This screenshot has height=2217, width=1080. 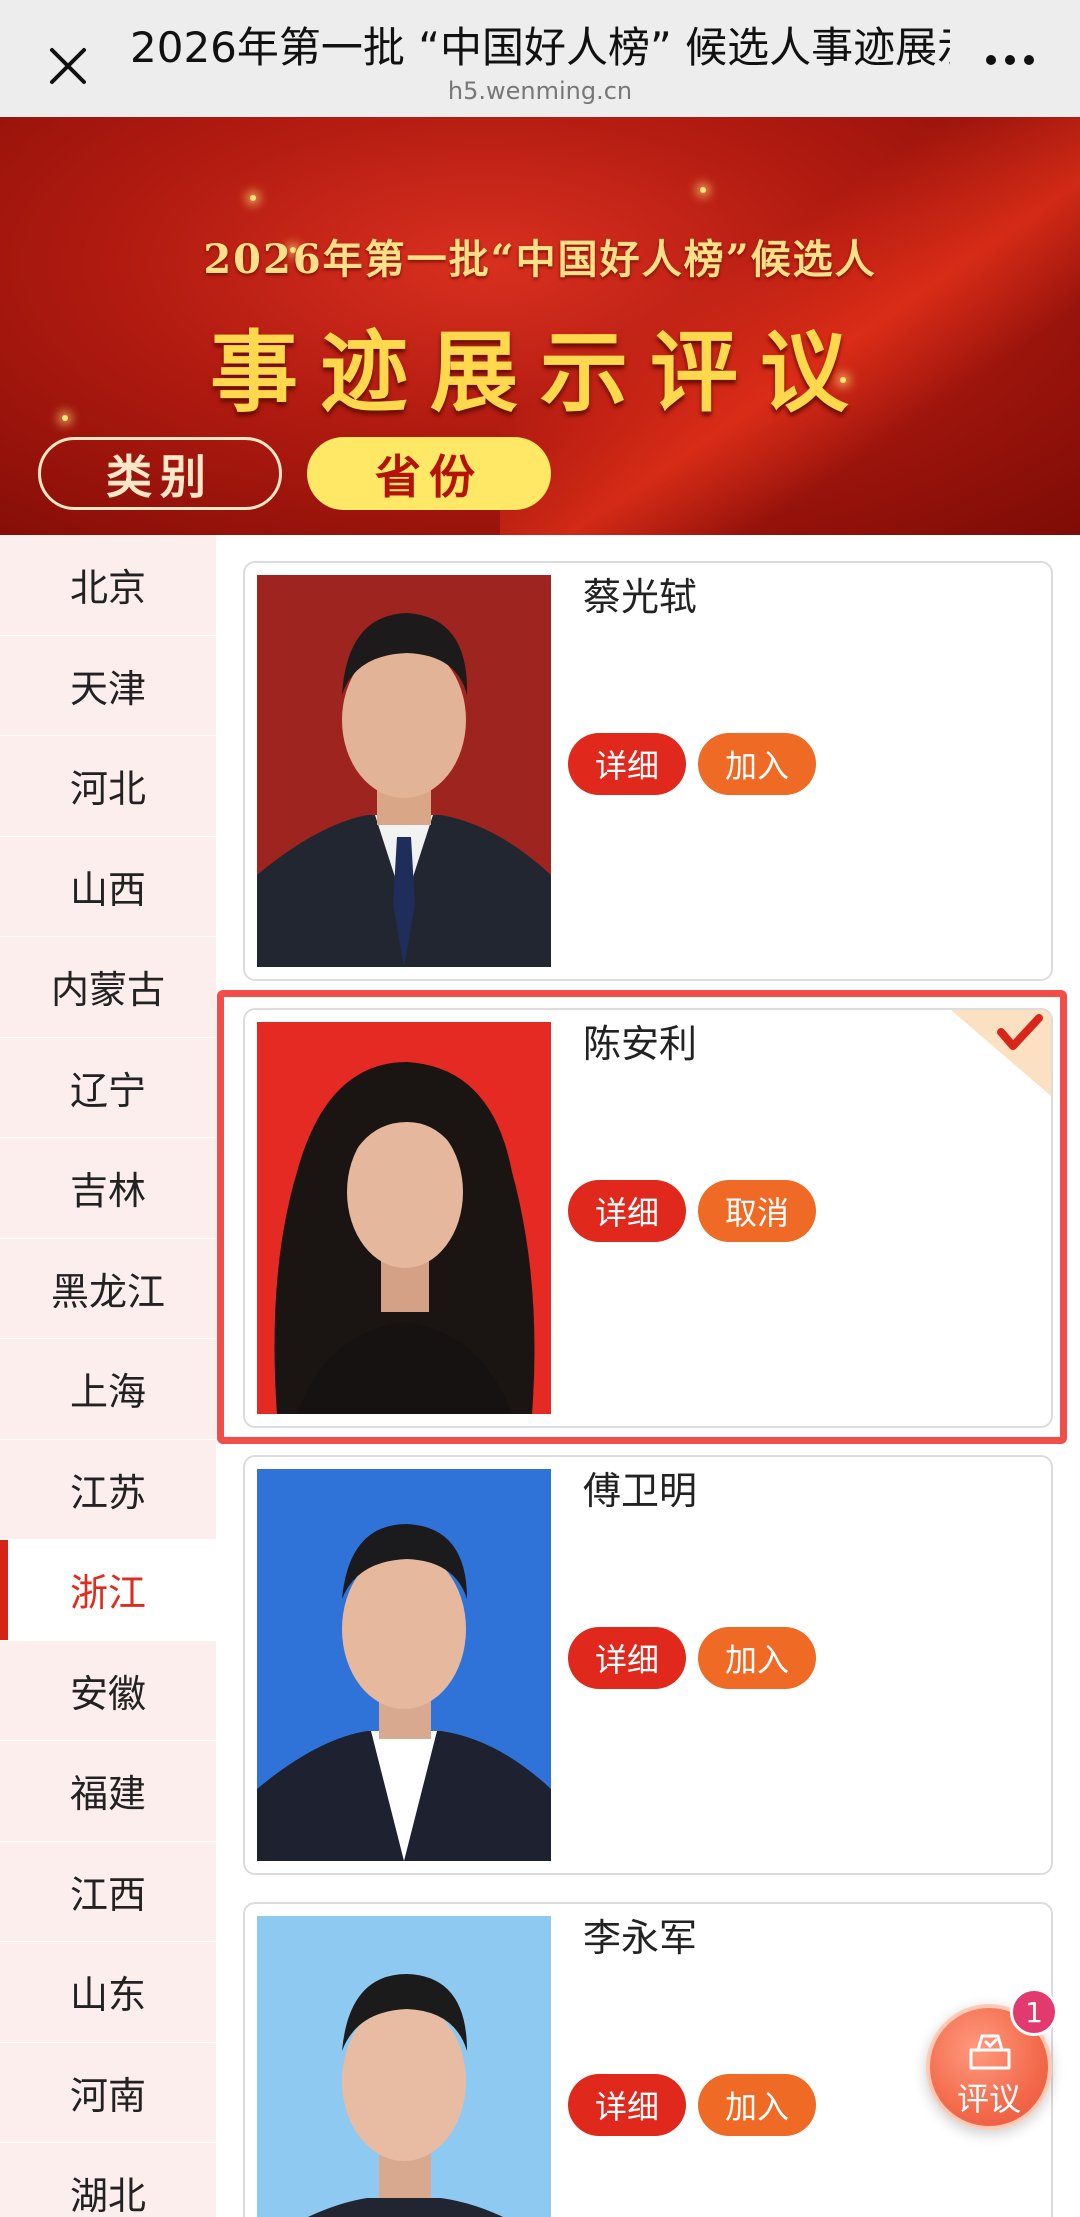 I want to click on sidebar-item-hubei: 湖北, so click(x=108, y=2180).